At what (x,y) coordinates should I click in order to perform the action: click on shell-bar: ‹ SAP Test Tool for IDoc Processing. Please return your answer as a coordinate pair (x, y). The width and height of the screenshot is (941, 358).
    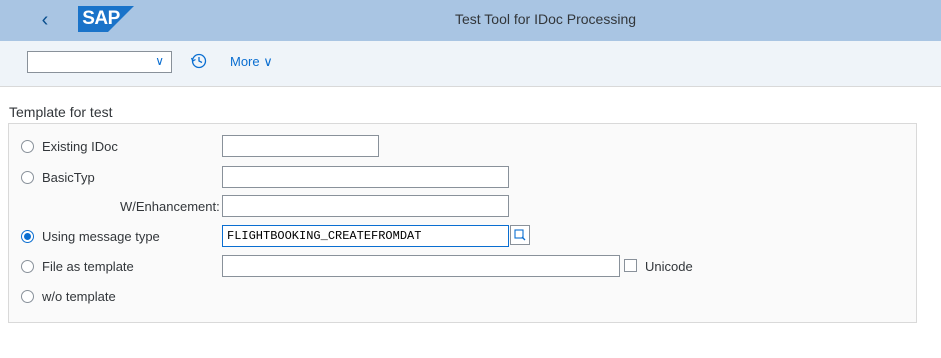
    Looking at the image, I should click on (470, 20).